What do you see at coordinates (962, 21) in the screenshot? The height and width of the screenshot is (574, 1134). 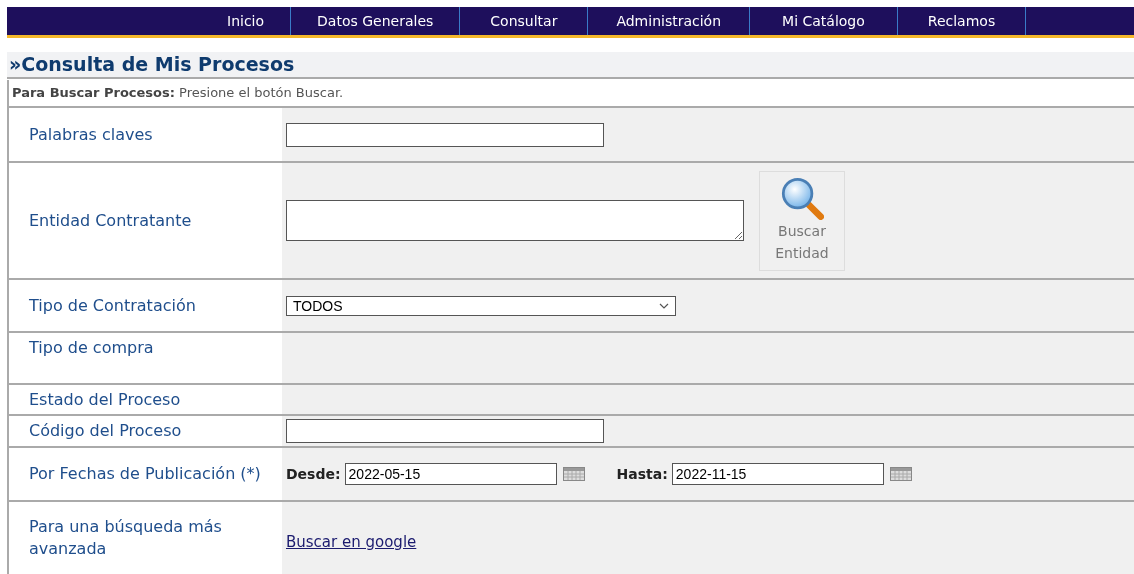 I see `nav-link: Reclamos` at bounding box center [962, 21].